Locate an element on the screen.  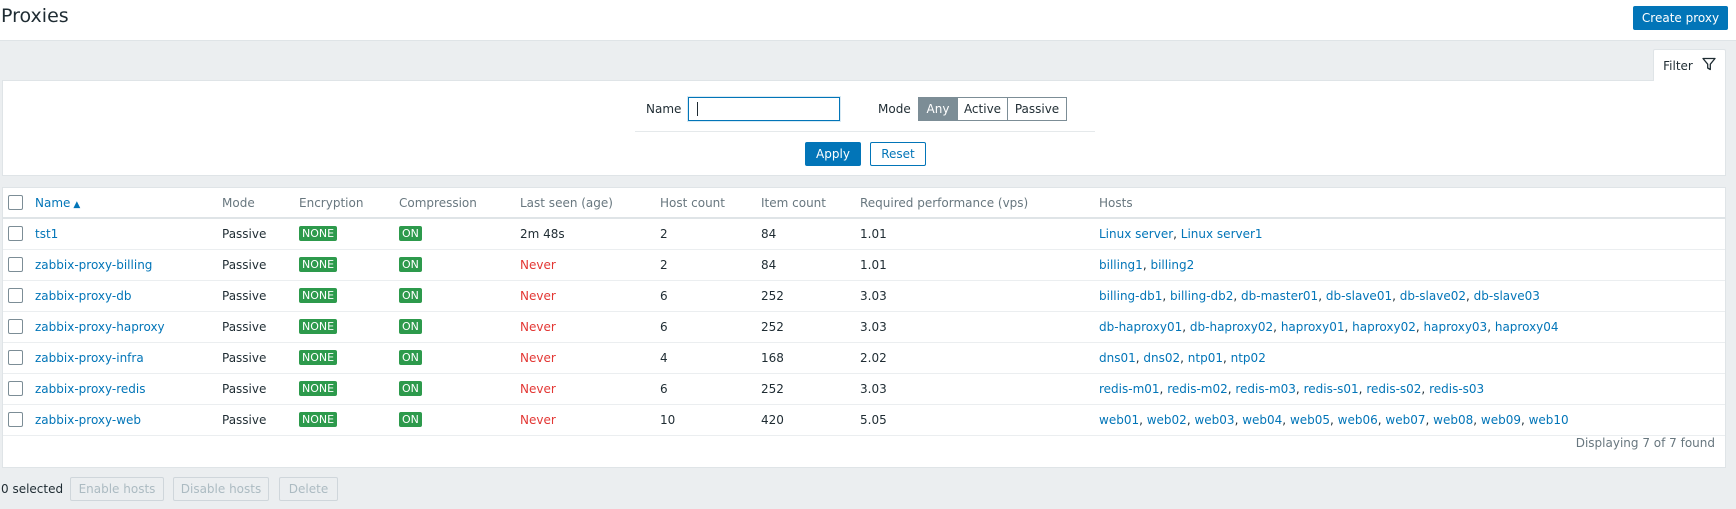
host-link: redis-s03 is located at coordinates (1456, 389).